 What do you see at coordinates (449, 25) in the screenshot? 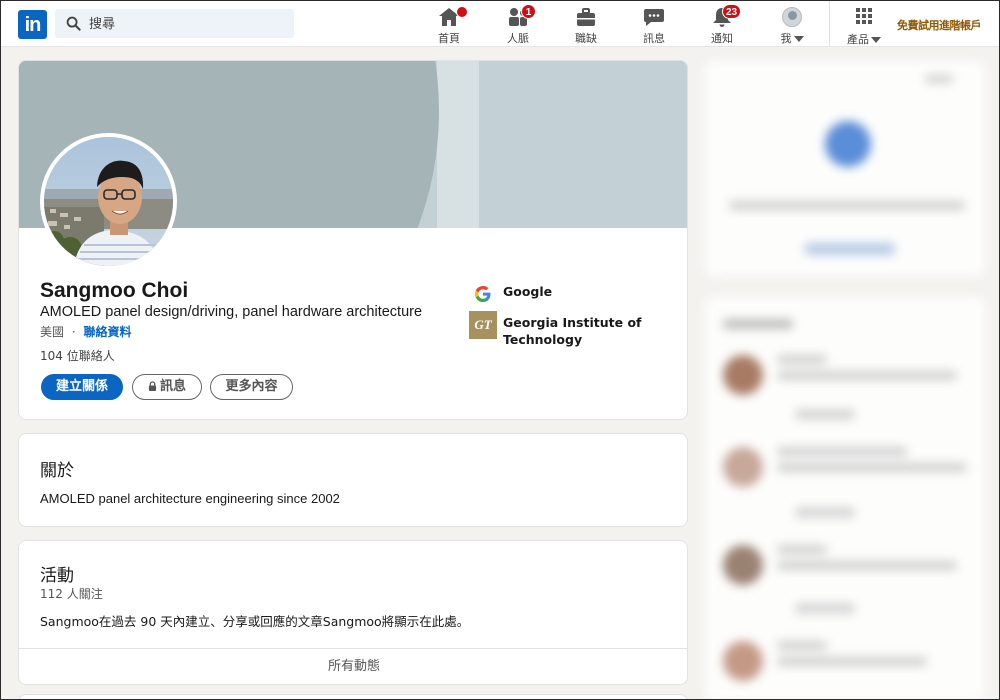
I see `nav-item-home: 首頁` at bounding box center [449, 25].